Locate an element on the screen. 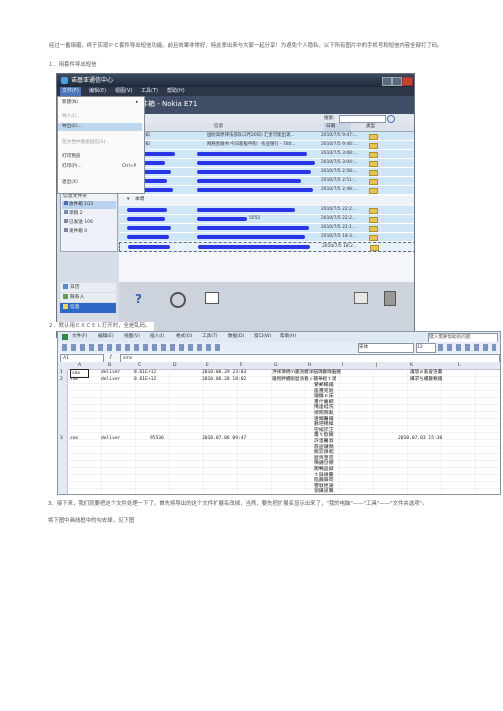  font-select: 宋体 is located at coordinates (386, 348).